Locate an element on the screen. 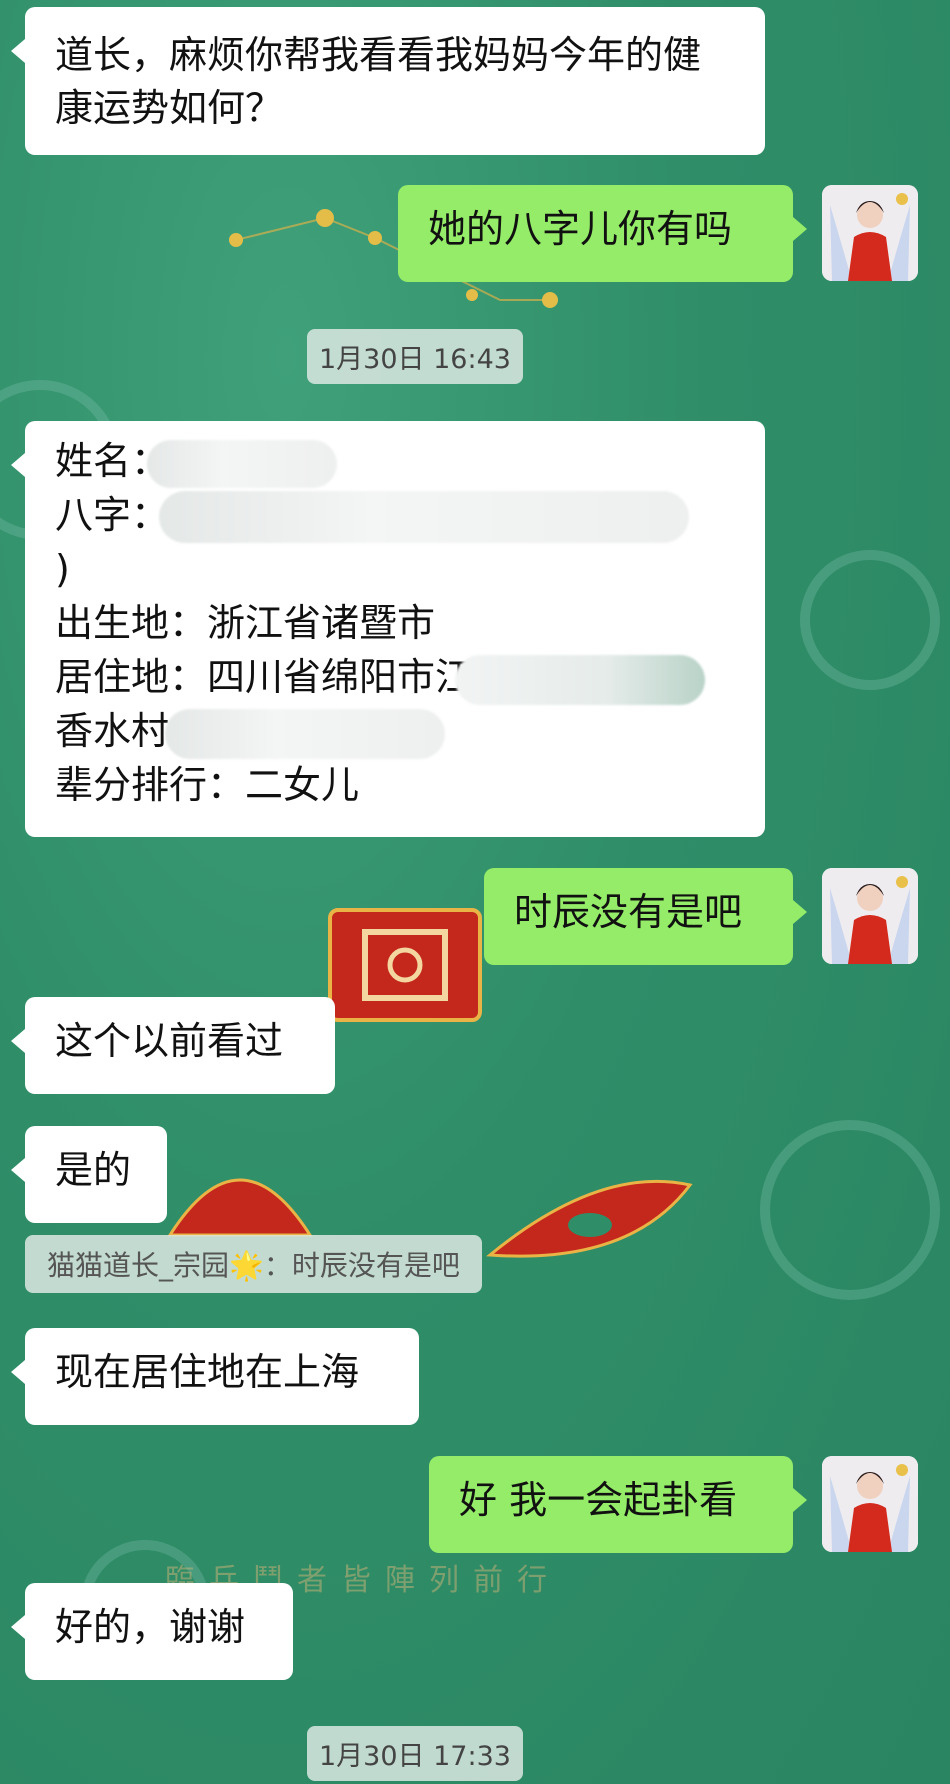  info-residence-line: 居住地：四川省绵阳市江 is located at coordinates (395, 678).